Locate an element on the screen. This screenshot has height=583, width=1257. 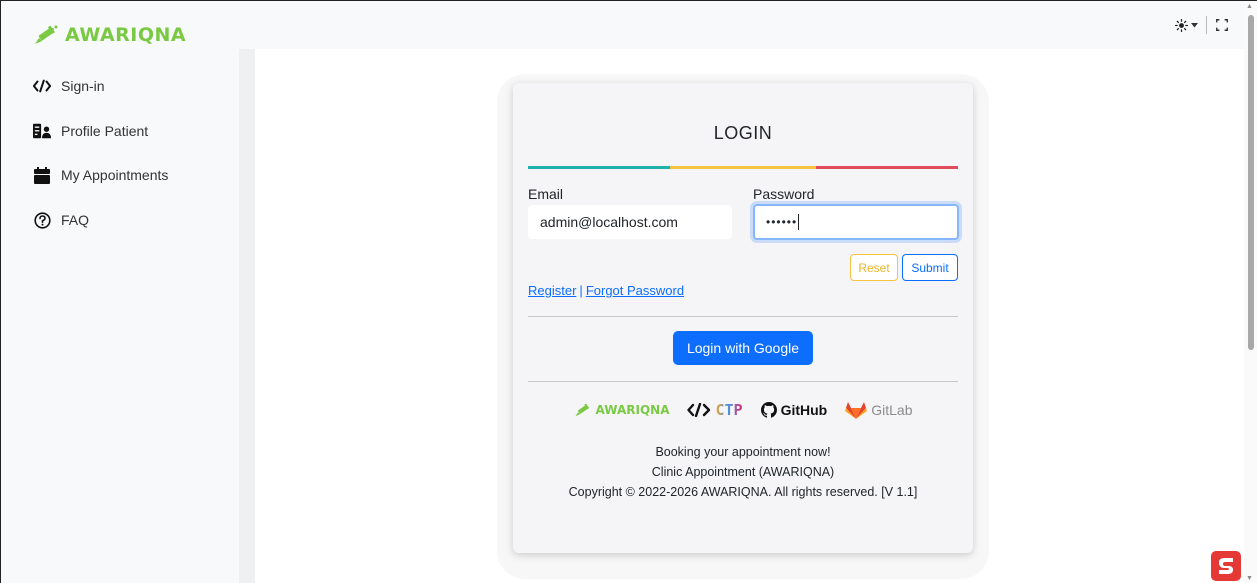
sidebar-item-sign-in: Sign-in is located at coordinates (69, 86).